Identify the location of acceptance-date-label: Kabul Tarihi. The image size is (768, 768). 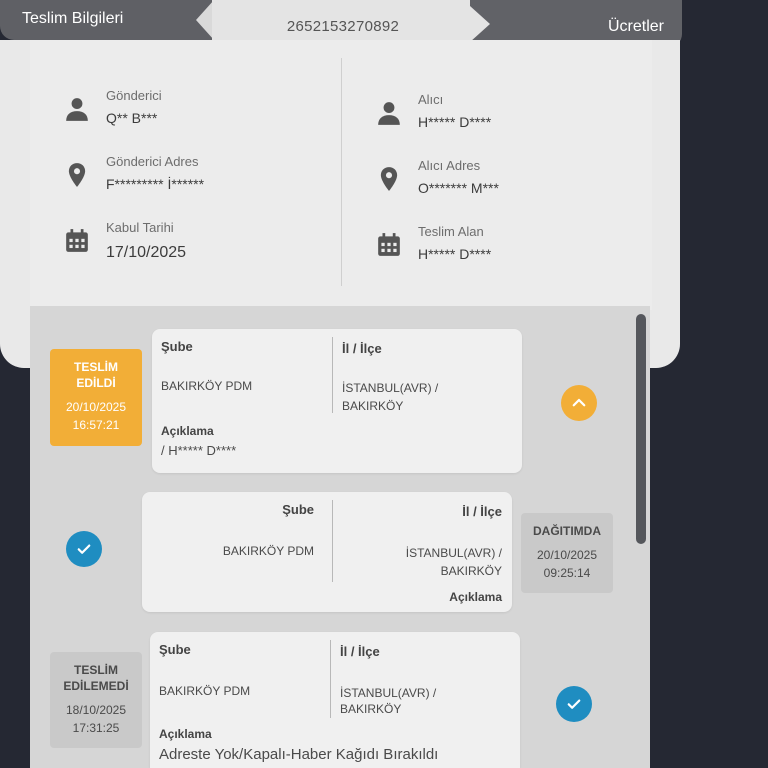
(140, 227).